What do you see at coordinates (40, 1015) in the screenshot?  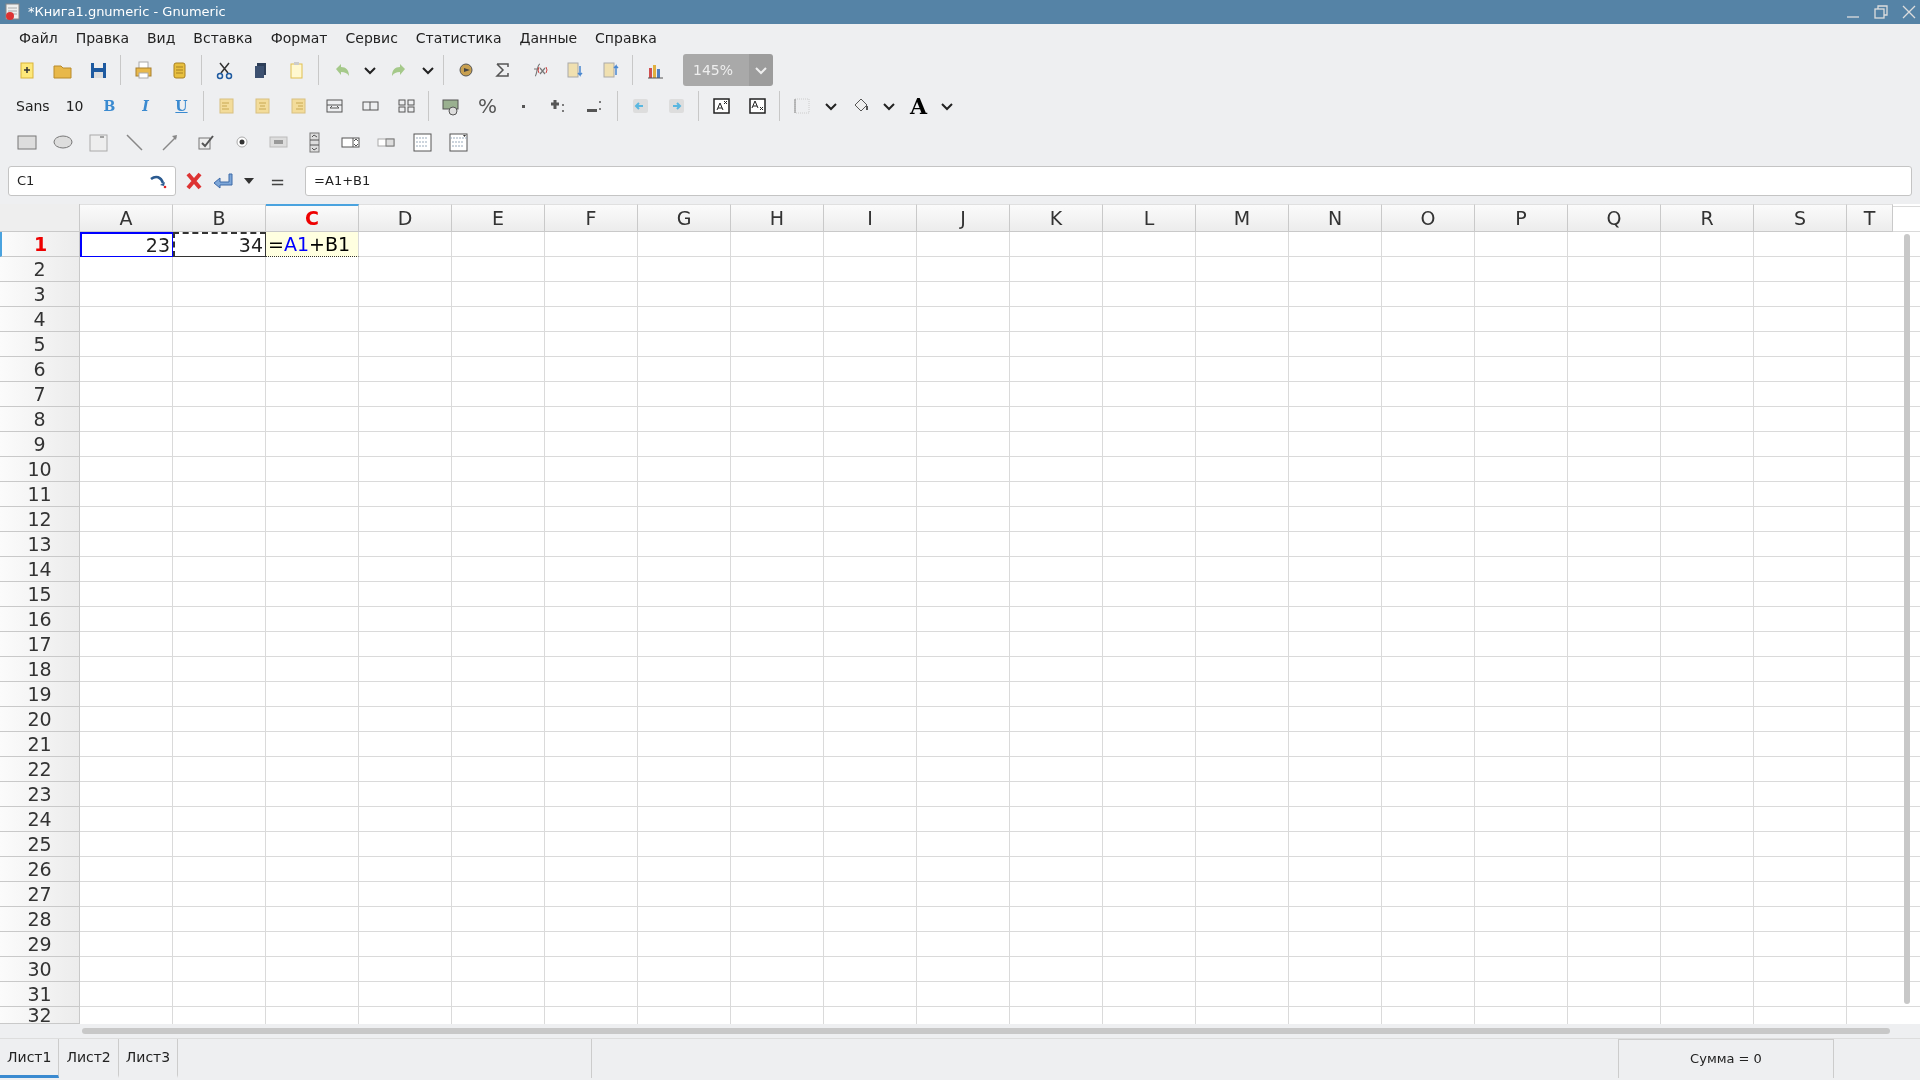 I see `row-header: 32` at bounding box center [40, 1015].